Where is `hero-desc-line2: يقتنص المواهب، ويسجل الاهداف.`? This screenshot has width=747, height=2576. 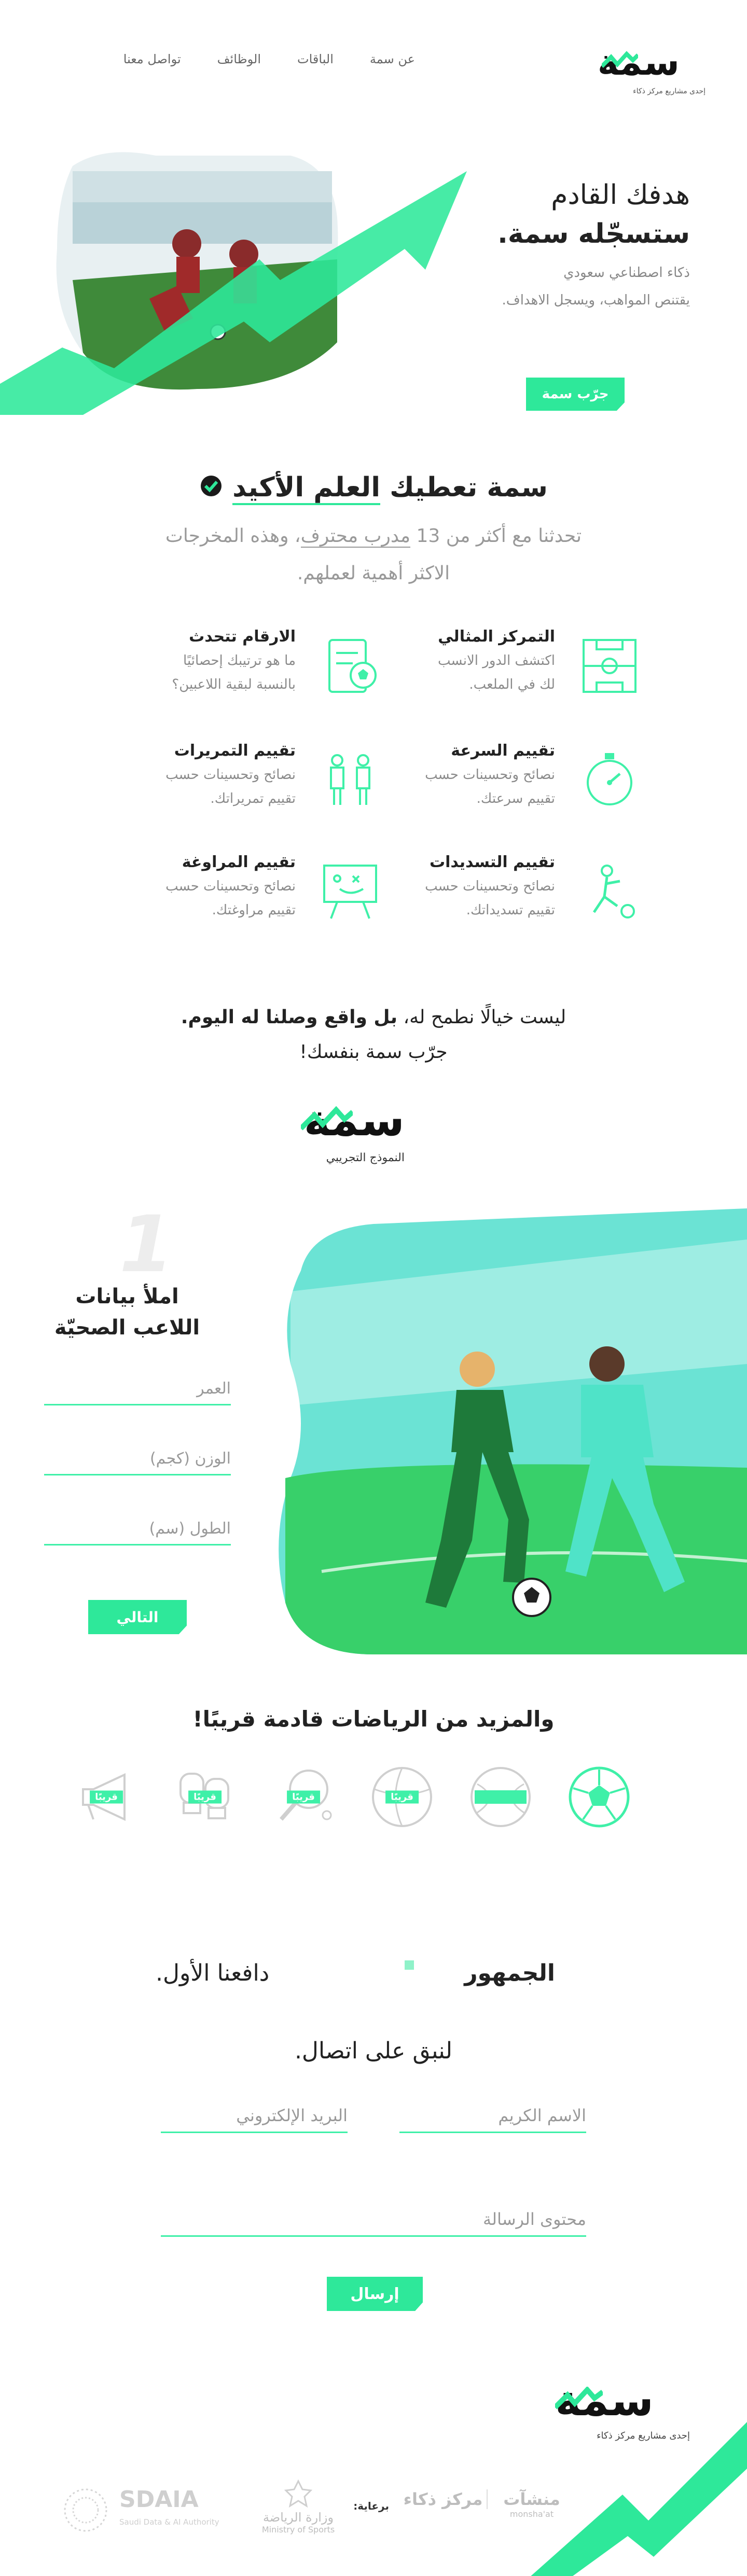 hero-desc-line2: يقتنص المواهب، ويسجل الاهداف. is located at coordinates (596, 300).